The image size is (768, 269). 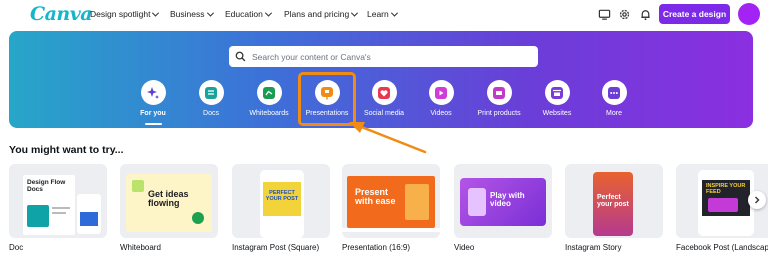 I want to click on thumbnail-text: INSPIRE YOUR FEED, so click(x=726, y=189).